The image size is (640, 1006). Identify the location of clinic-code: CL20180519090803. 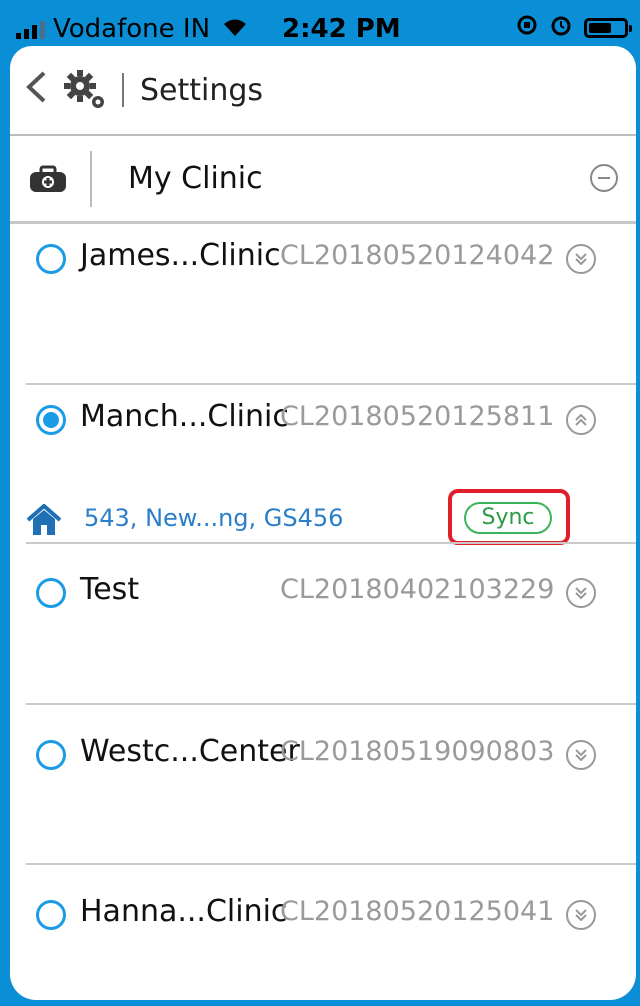
(417, 751).